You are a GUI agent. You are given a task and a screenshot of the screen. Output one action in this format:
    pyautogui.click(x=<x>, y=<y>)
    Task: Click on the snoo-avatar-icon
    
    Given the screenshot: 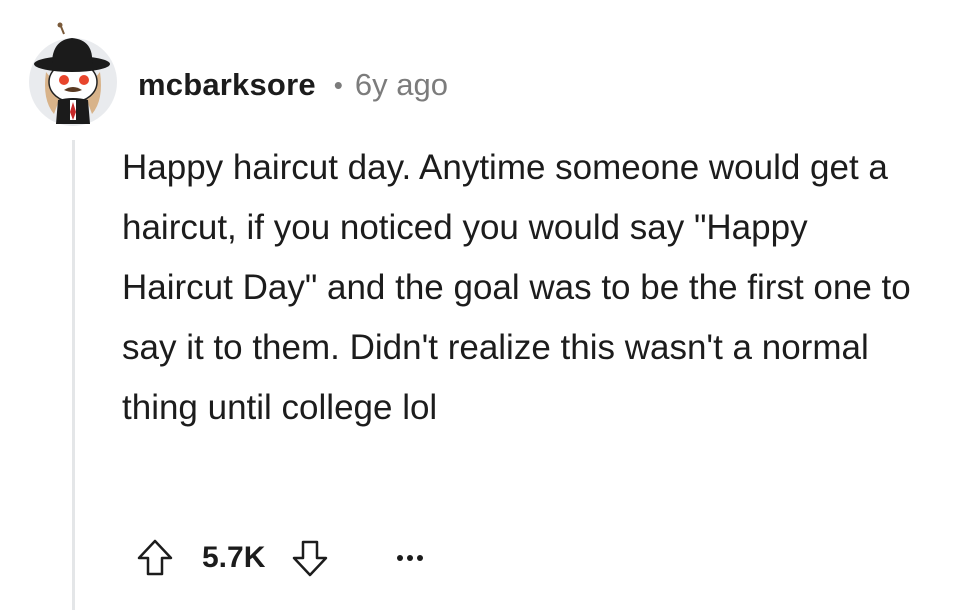 What is the action you would take?
    pyautogui.click(x=73, y=74)
    